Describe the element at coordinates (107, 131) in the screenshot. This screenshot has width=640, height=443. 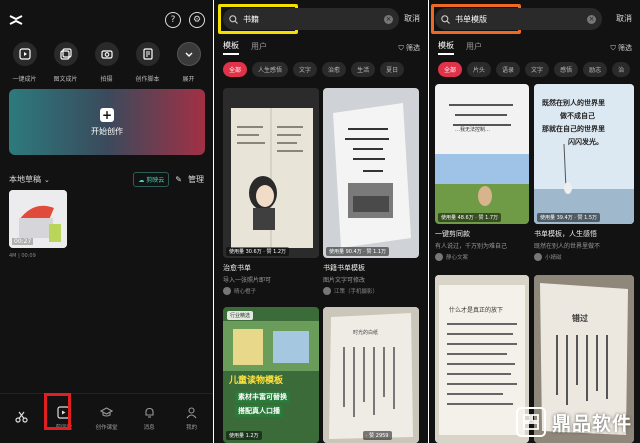
I see `start-creating-label: 开始创作` at that location.